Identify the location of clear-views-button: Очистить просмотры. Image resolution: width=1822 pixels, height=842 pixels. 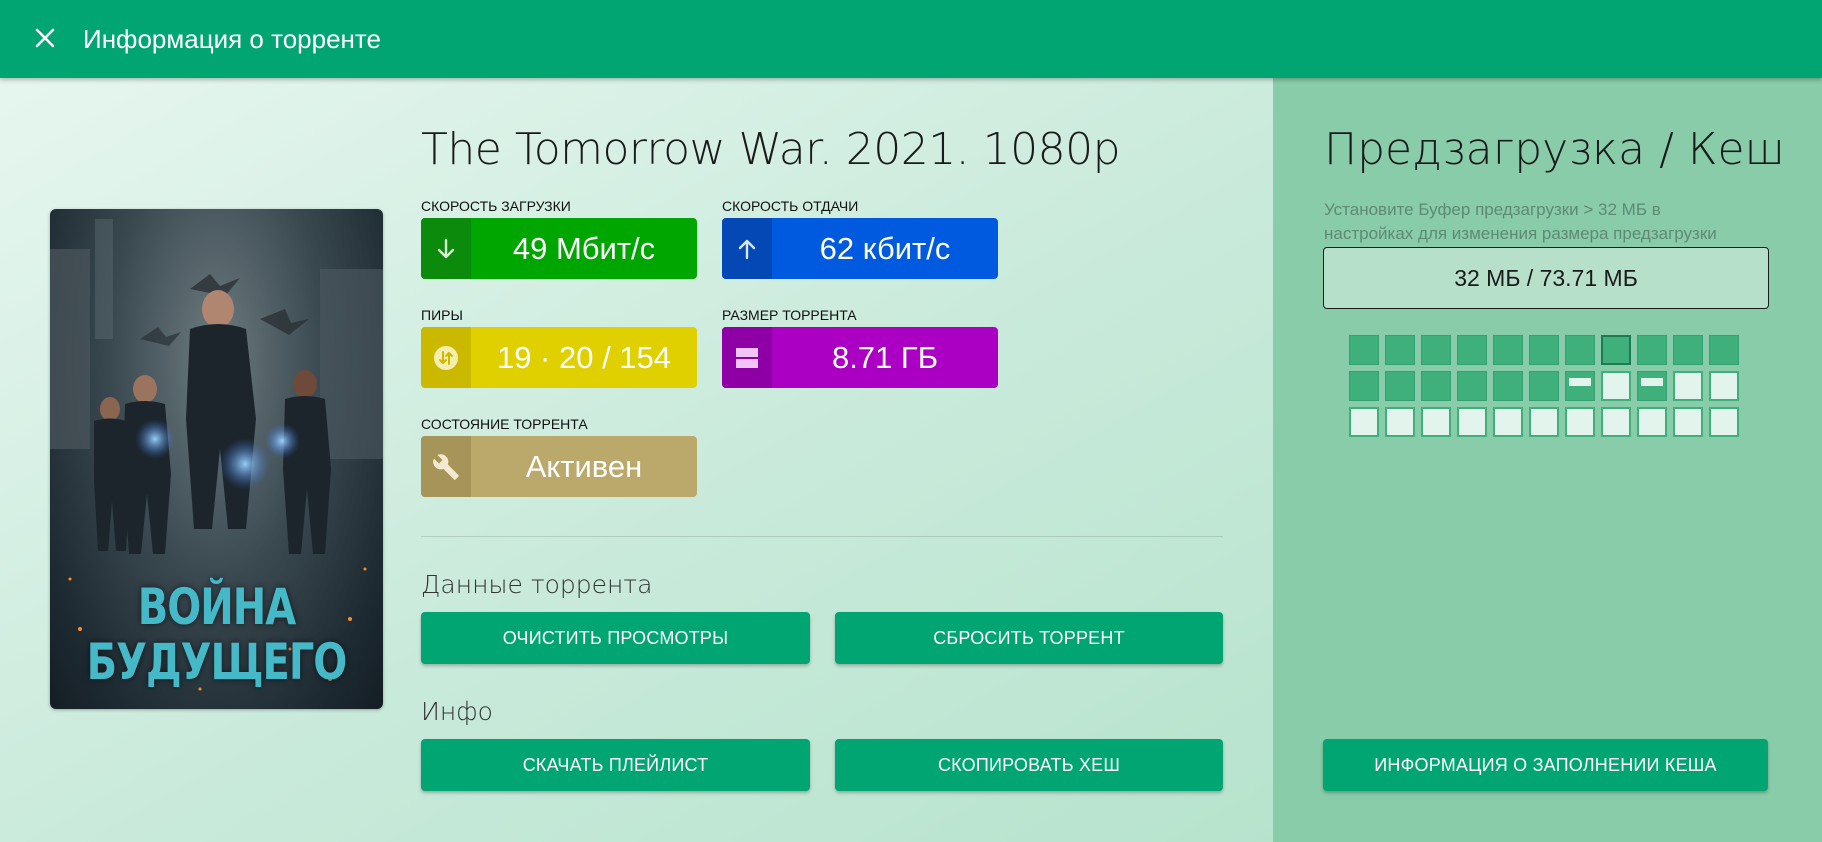
(615, 638).